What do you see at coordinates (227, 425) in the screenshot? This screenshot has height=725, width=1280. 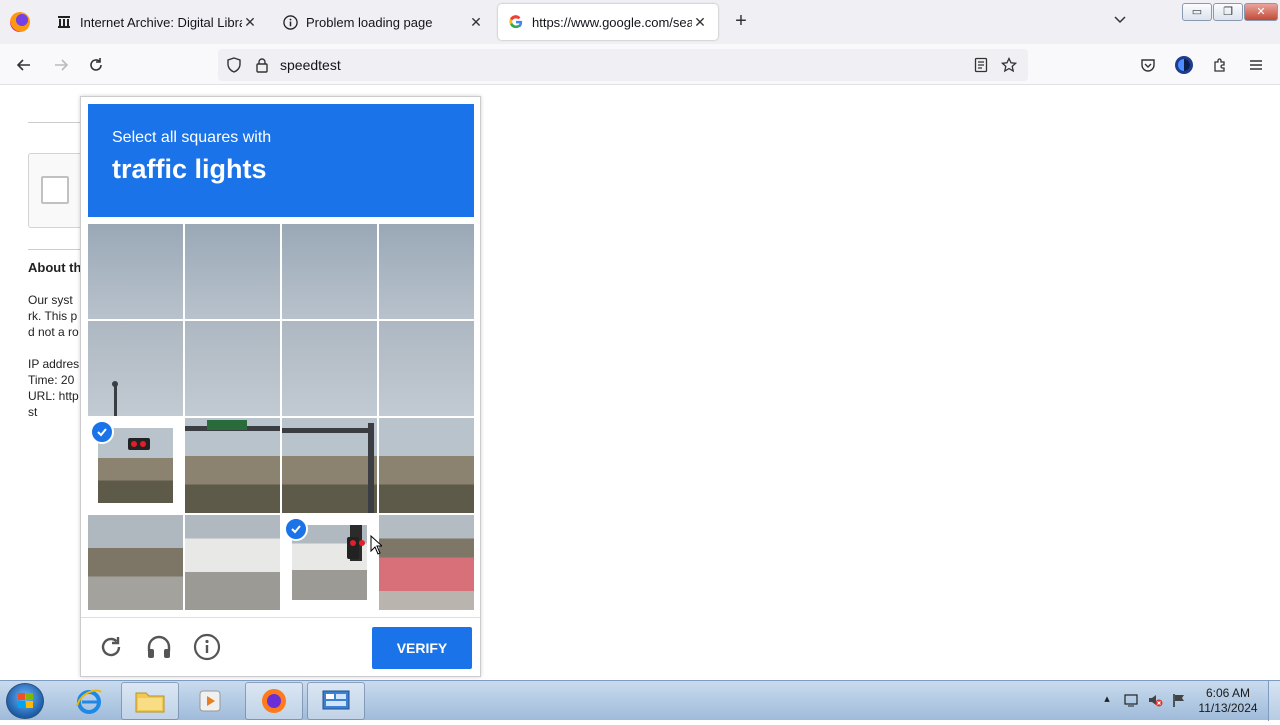 I see `street-sign` at bounding box center [227, 425].